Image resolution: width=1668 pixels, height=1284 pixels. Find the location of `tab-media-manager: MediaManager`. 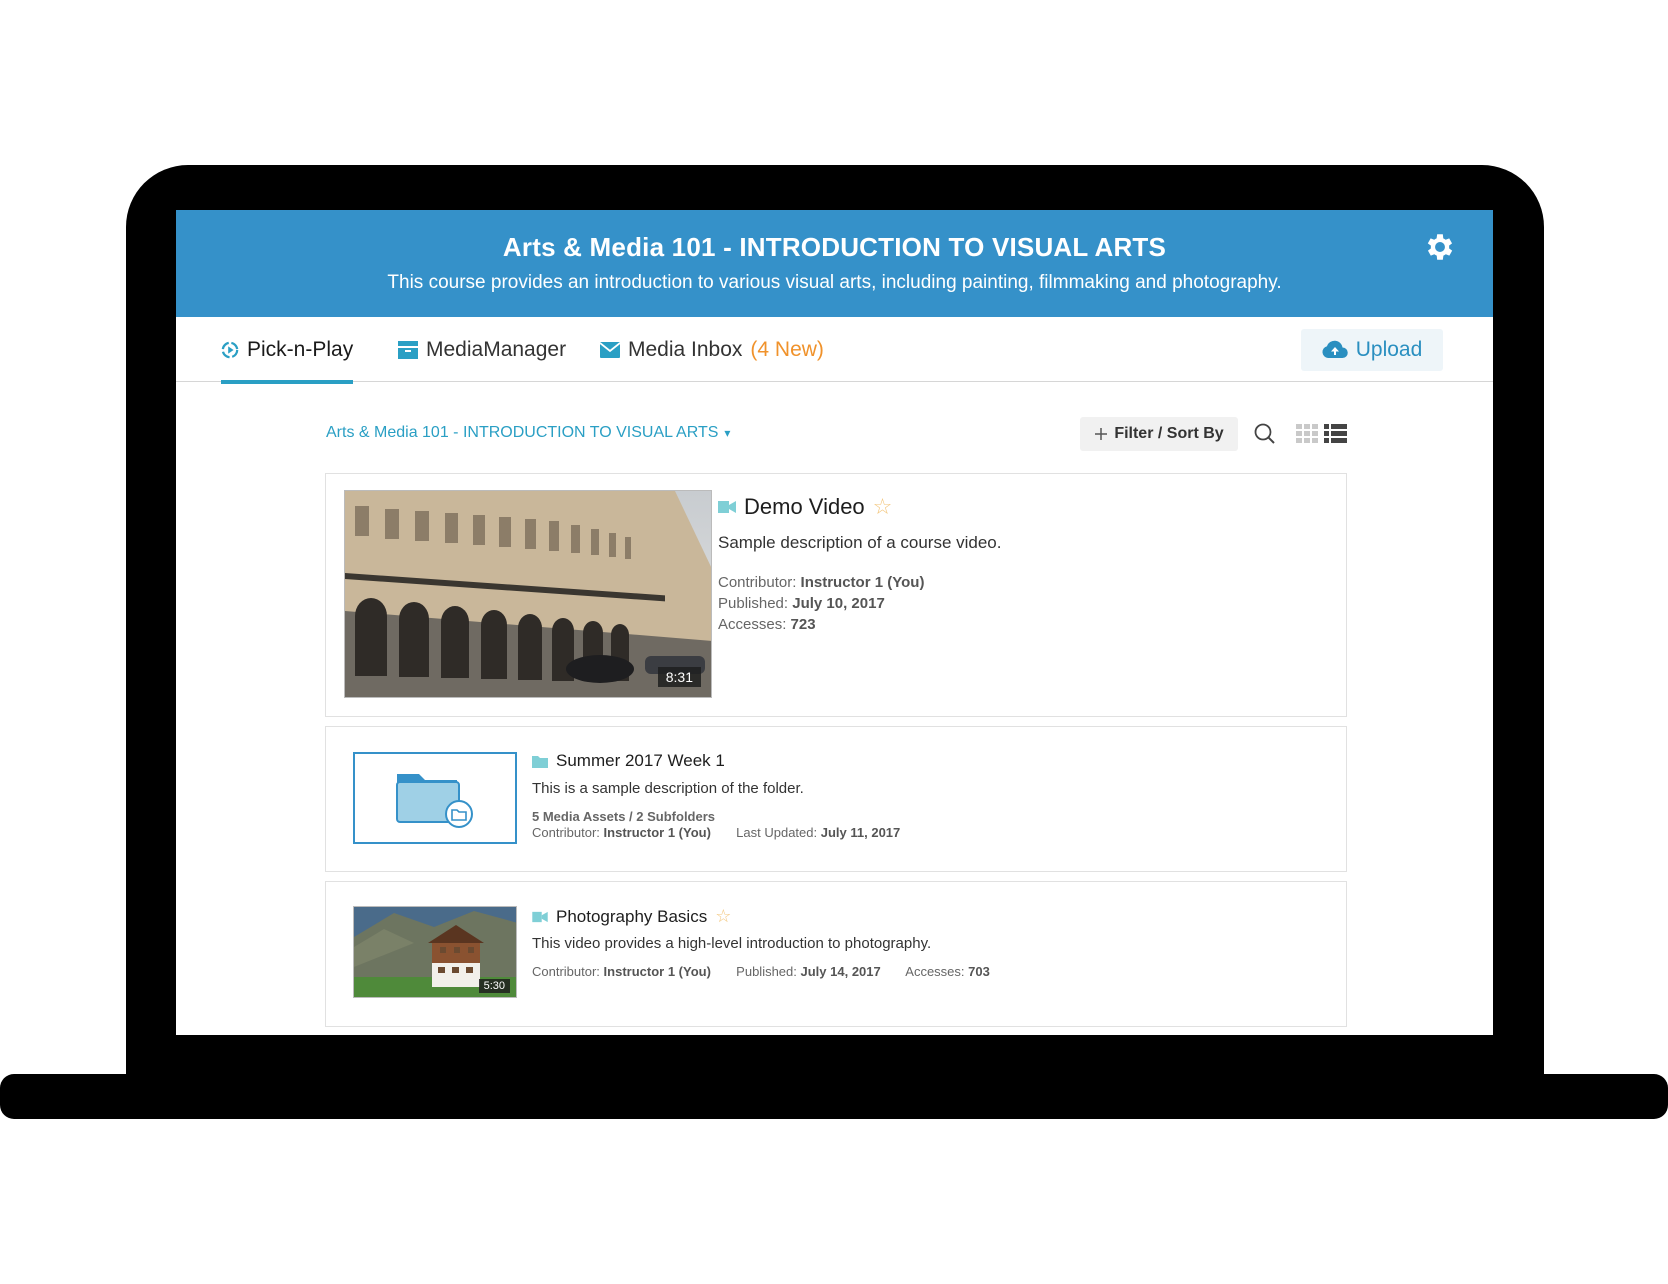

tab-media-manager: MediaManager is located at coordinates (482, 349).